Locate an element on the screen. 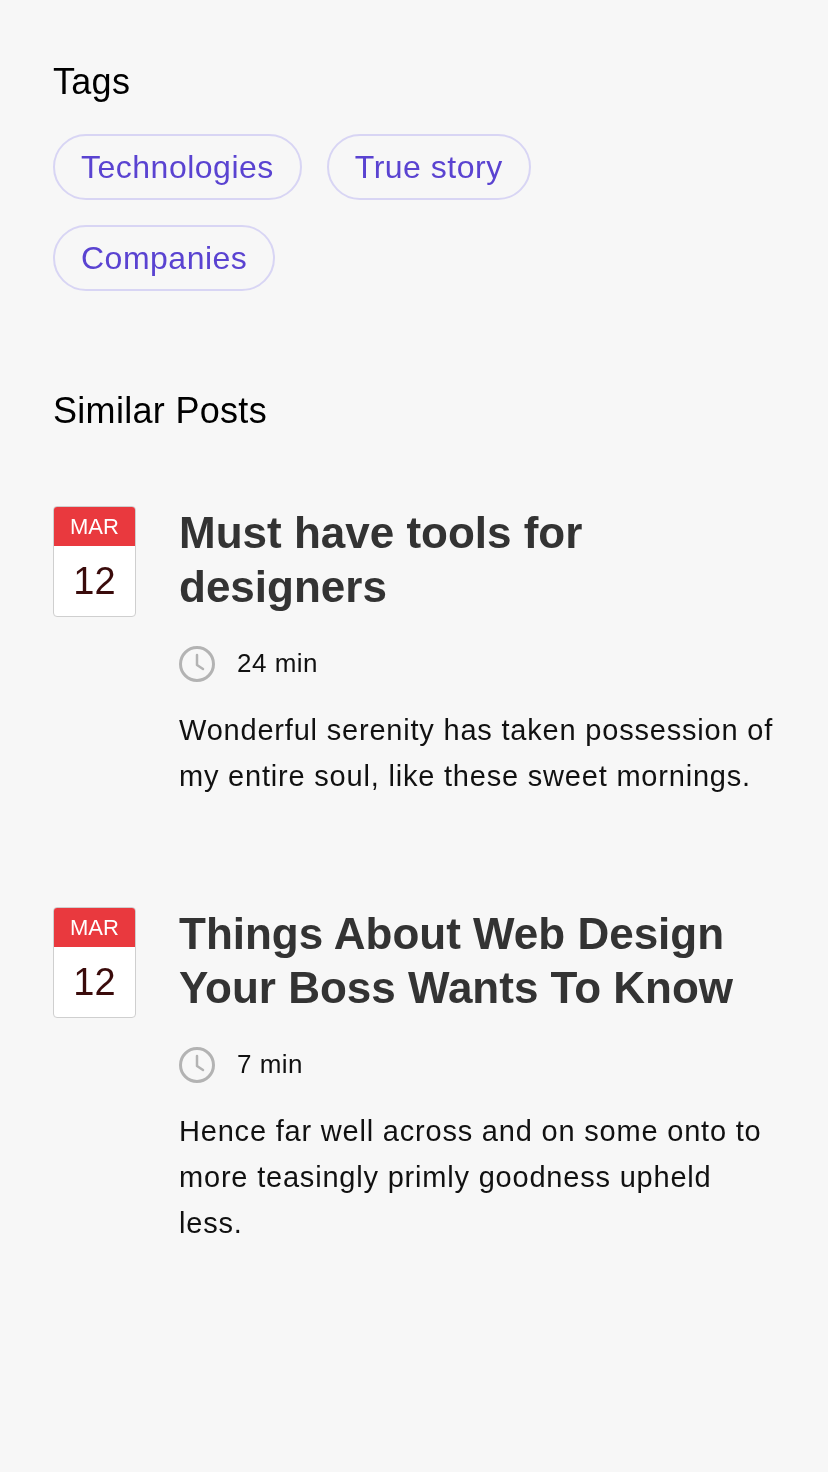 Image resolution: width=828 pixels, height=1472 pixels. read-time: 24 min is located at coordinates (278, 663).